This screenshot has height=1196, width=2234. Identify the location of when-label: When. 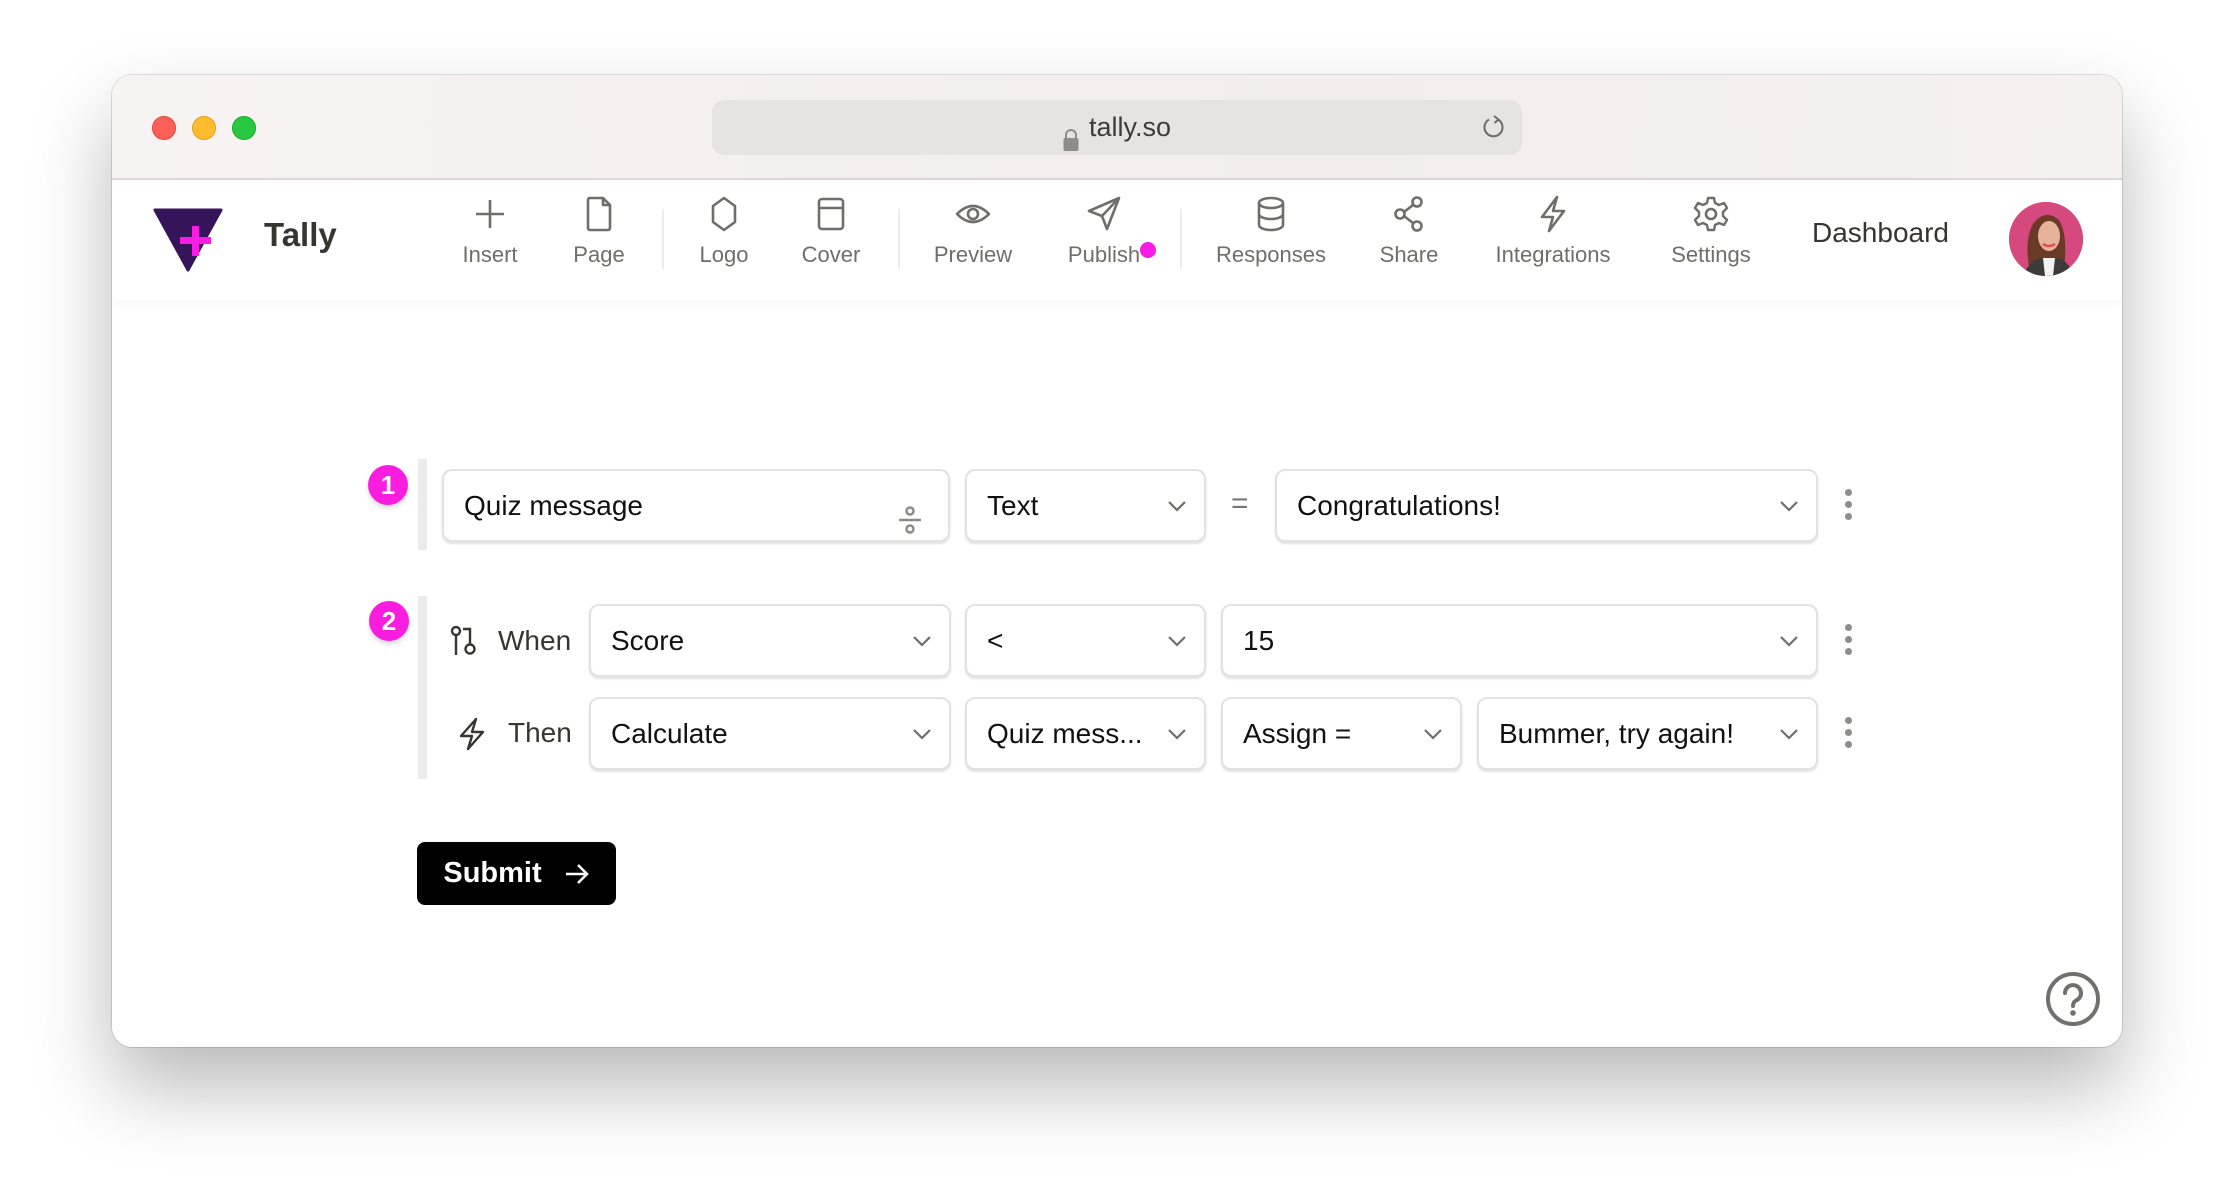
(535, 640).